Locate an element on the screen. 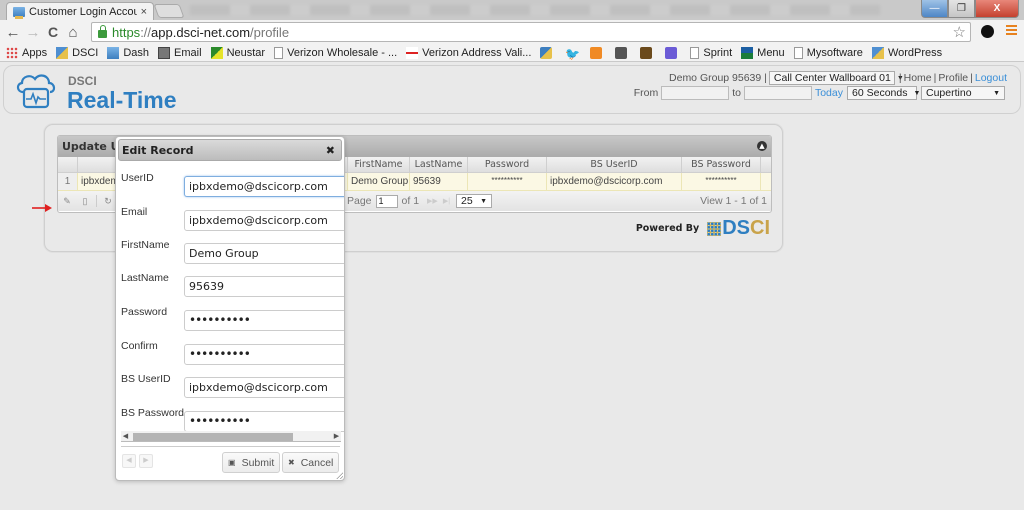 The image size is (1024, 510). address-bar: https://app.dsci-net.com/profile ☆ is located at coordinates (531, 32).